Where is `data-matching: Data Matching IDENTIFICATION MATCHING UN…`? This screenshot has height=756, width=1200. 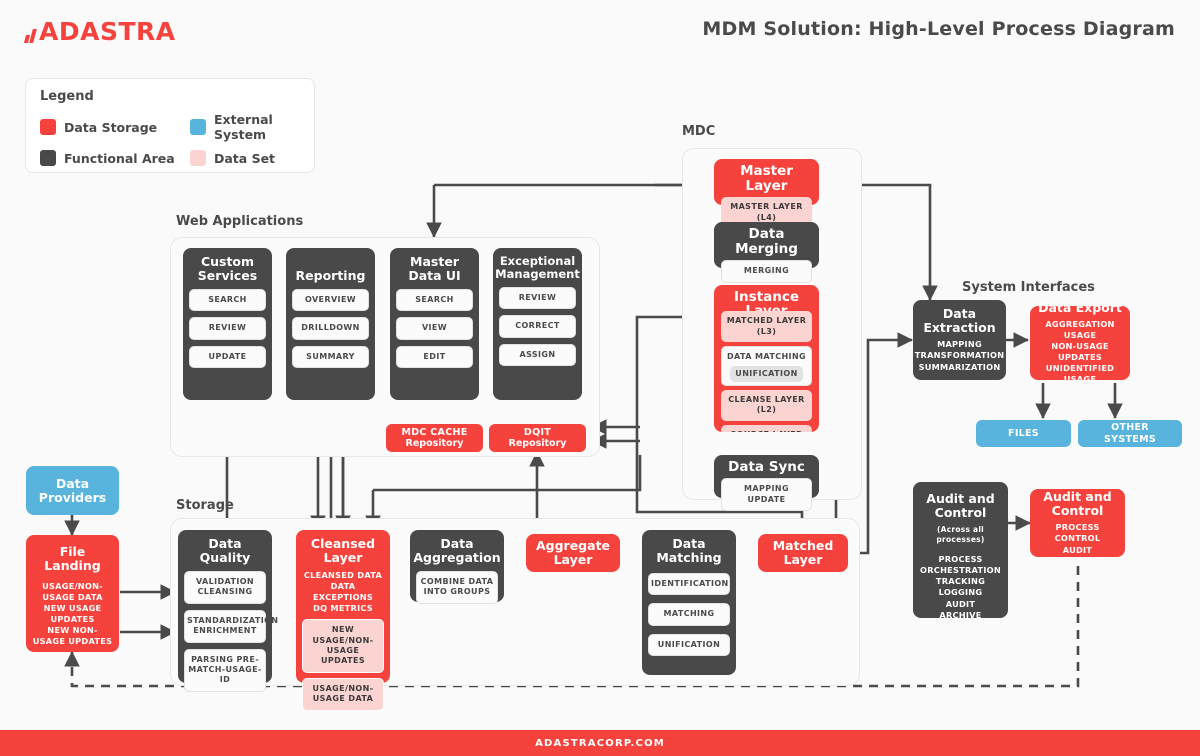
data-matching: Data Matching IDENTIFICATION MATCHING UN… is located at coordinates (689, 602).